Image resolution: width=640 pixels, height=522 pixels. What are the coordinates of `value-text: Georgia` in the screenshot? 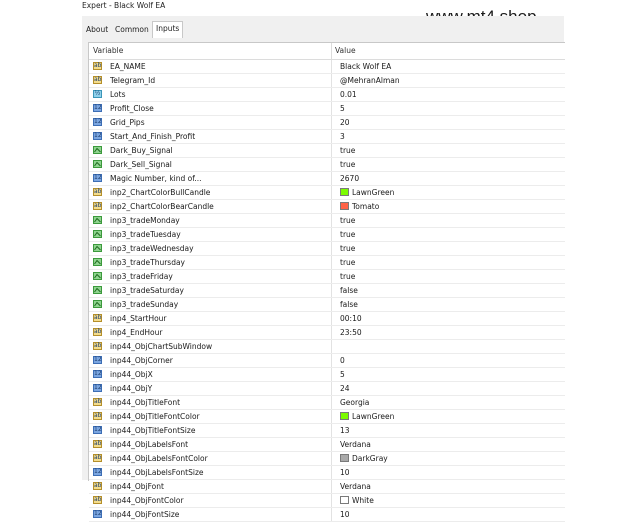 It's located at (355, 402).